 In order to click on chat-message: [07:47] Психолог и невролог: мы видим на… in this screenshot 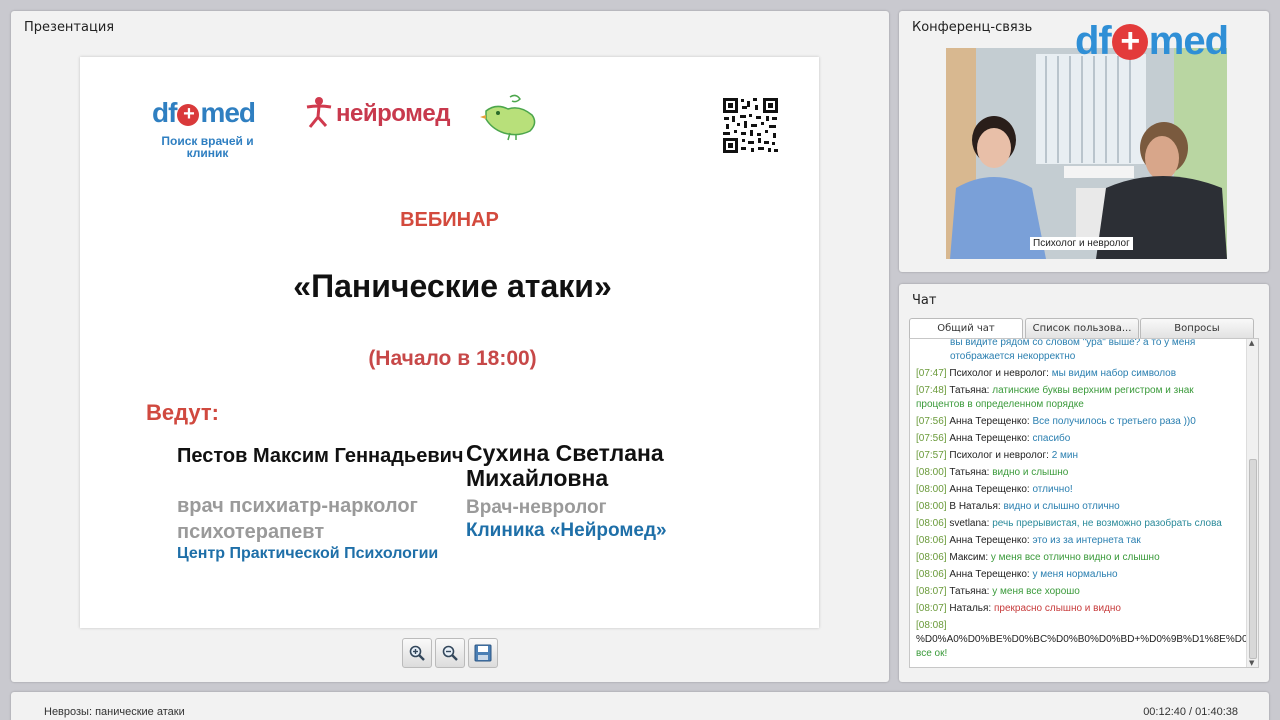, I will do `click(1078, 374)`.